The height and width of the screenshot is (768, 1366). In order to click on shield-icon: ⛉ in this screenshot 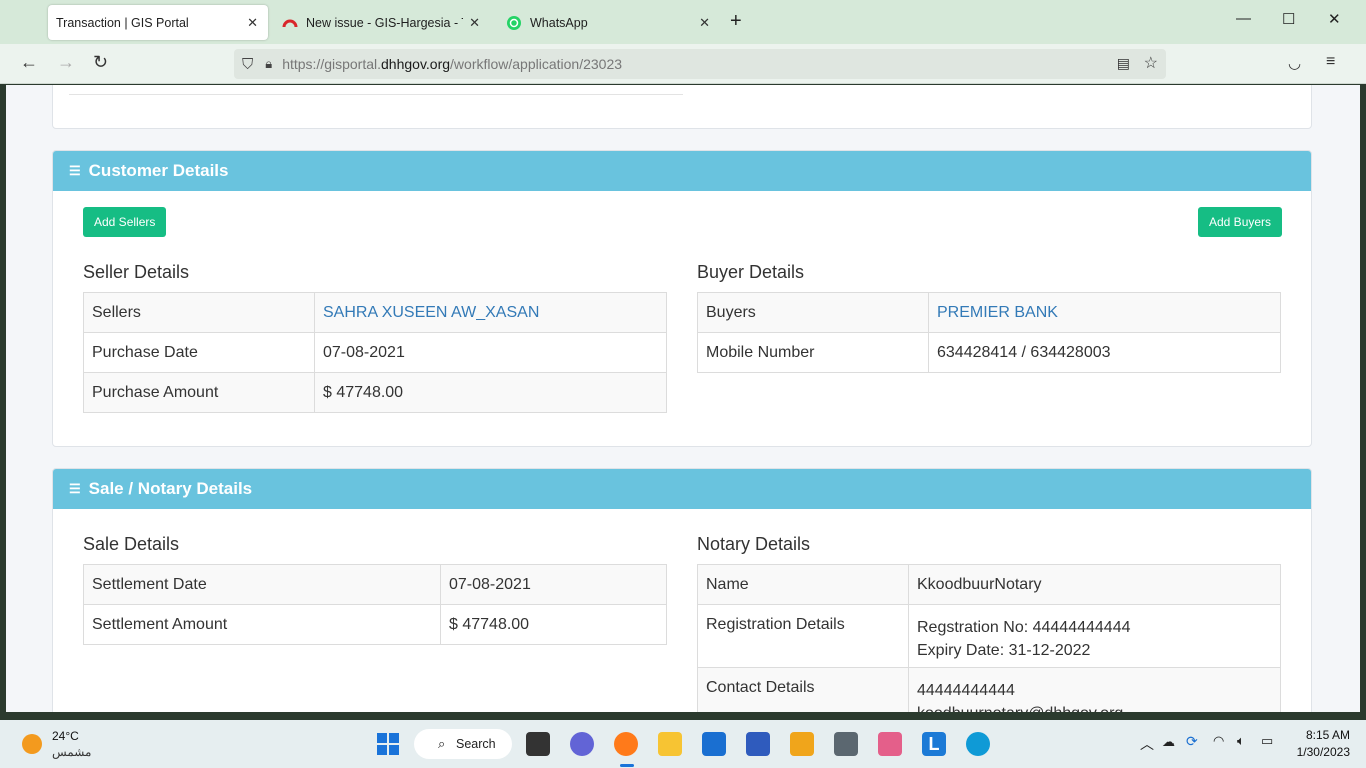, I will do `click(247, 64)`.